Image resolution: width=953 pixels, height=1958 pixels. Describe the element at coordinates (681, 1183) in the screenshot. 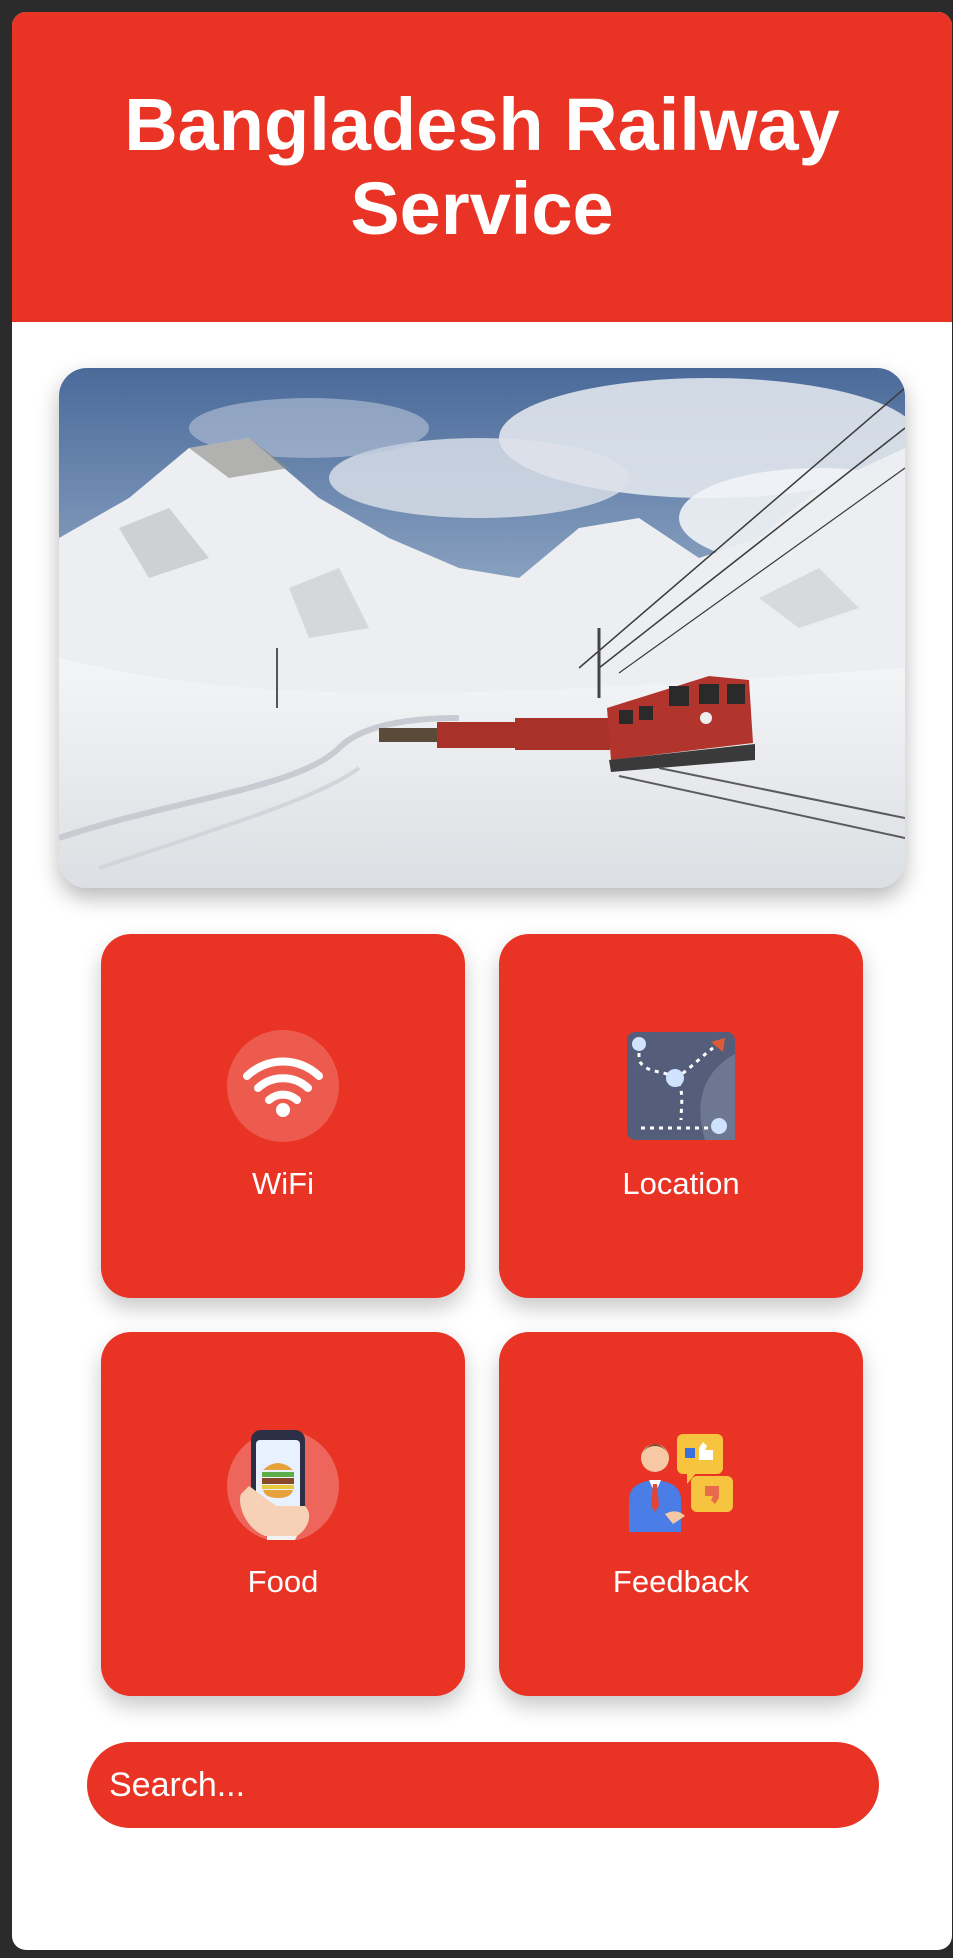

I see `location-label: Location` at that location.